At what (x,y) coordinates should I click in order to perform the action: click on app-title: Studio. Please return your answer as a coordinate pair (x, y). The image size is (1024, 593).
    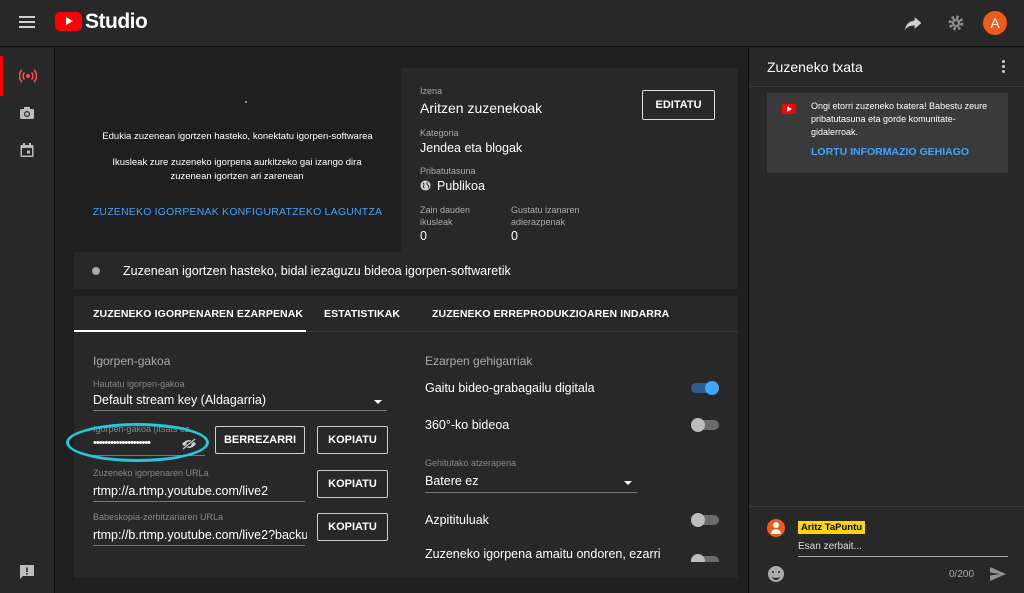
    Looking at the image, I should click on (116, 22).